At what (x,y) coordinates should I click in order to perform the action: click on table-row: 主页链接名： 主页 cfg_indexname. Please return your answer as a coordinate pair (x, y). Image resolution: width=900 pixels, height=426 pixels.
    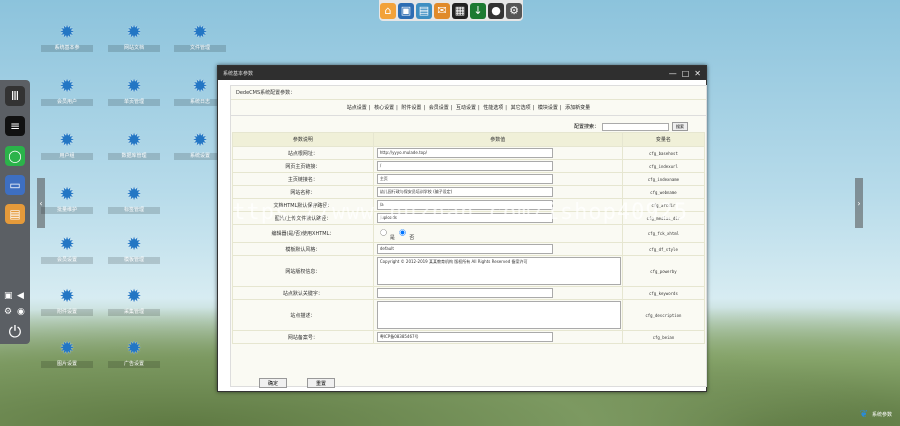
    Looking at the image, I should click on (469, 179).